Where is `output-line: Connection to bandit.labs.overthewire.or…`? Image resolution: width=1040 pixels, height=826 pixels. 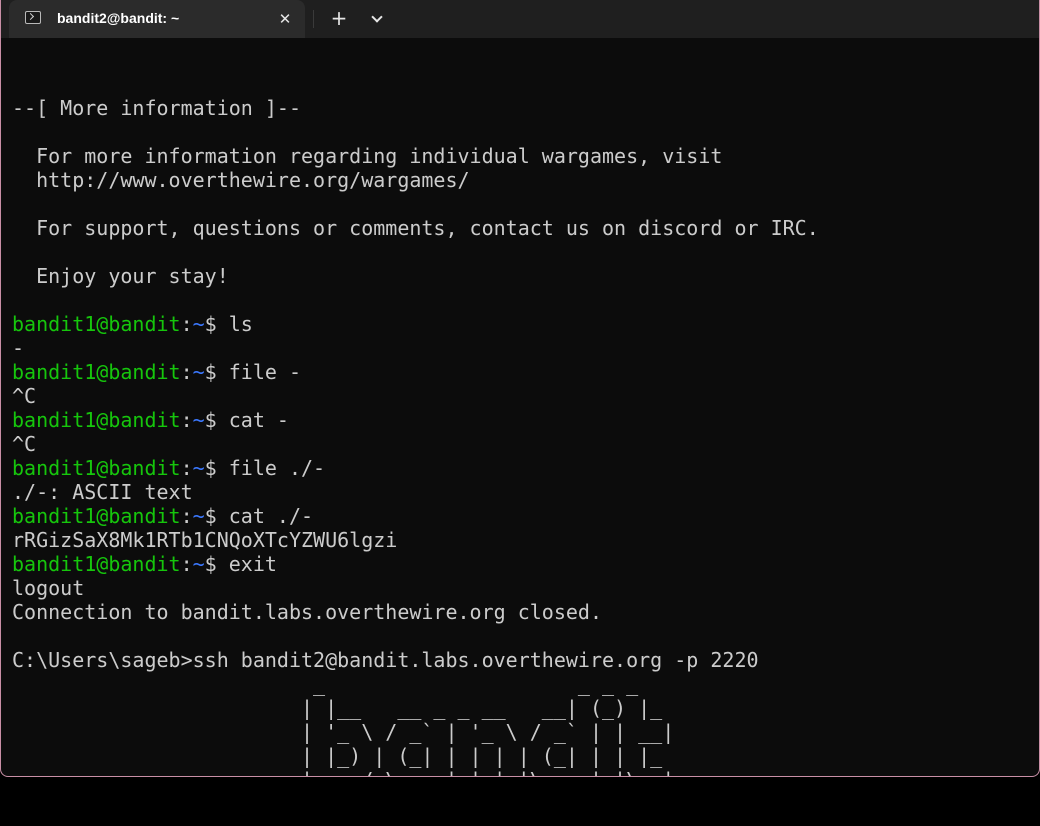 output-line: Connection to bandit.labs.overthewire.or… is located at coordinates (307, 612).